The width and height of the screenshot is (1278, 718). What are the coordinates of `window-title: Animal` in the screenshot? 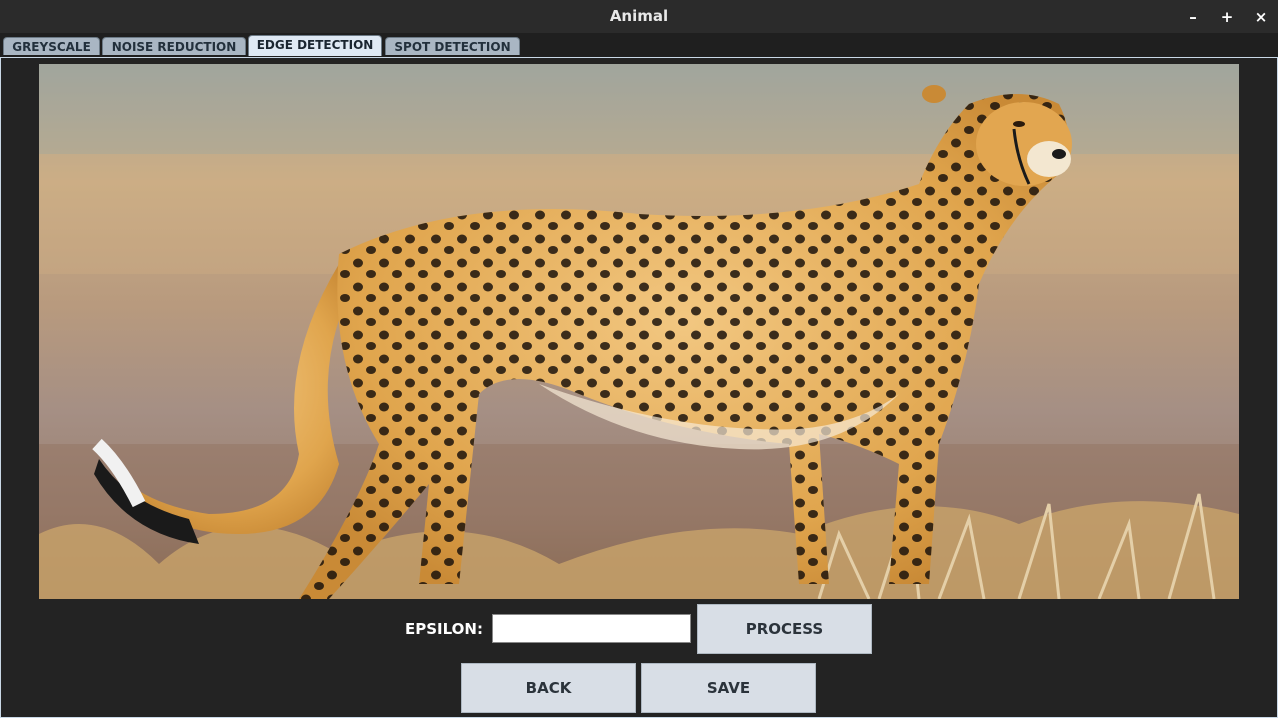 It's located at (639, 16).